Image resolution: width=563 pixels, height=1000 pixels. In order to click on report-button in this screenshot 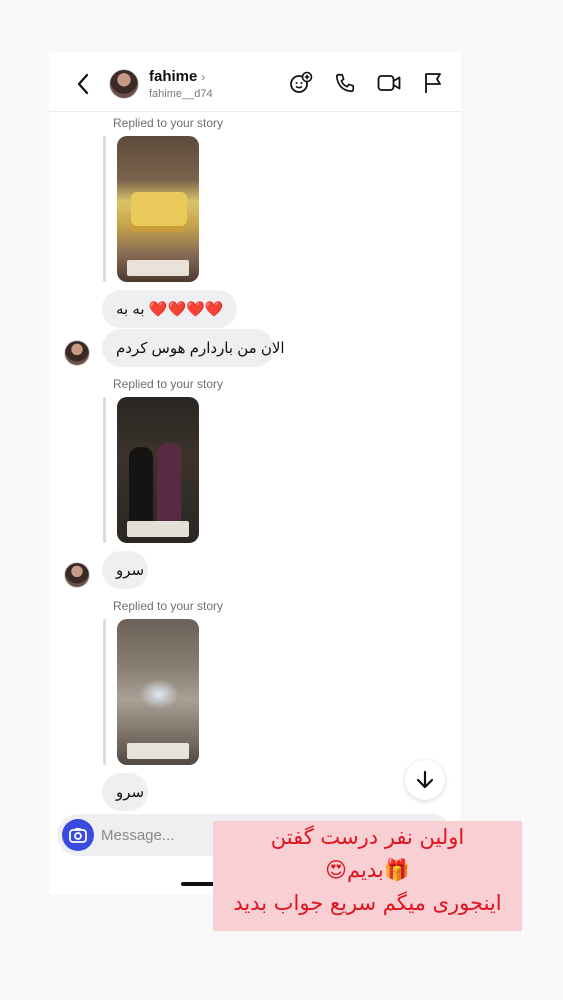, I will do `click(433, 83)`.